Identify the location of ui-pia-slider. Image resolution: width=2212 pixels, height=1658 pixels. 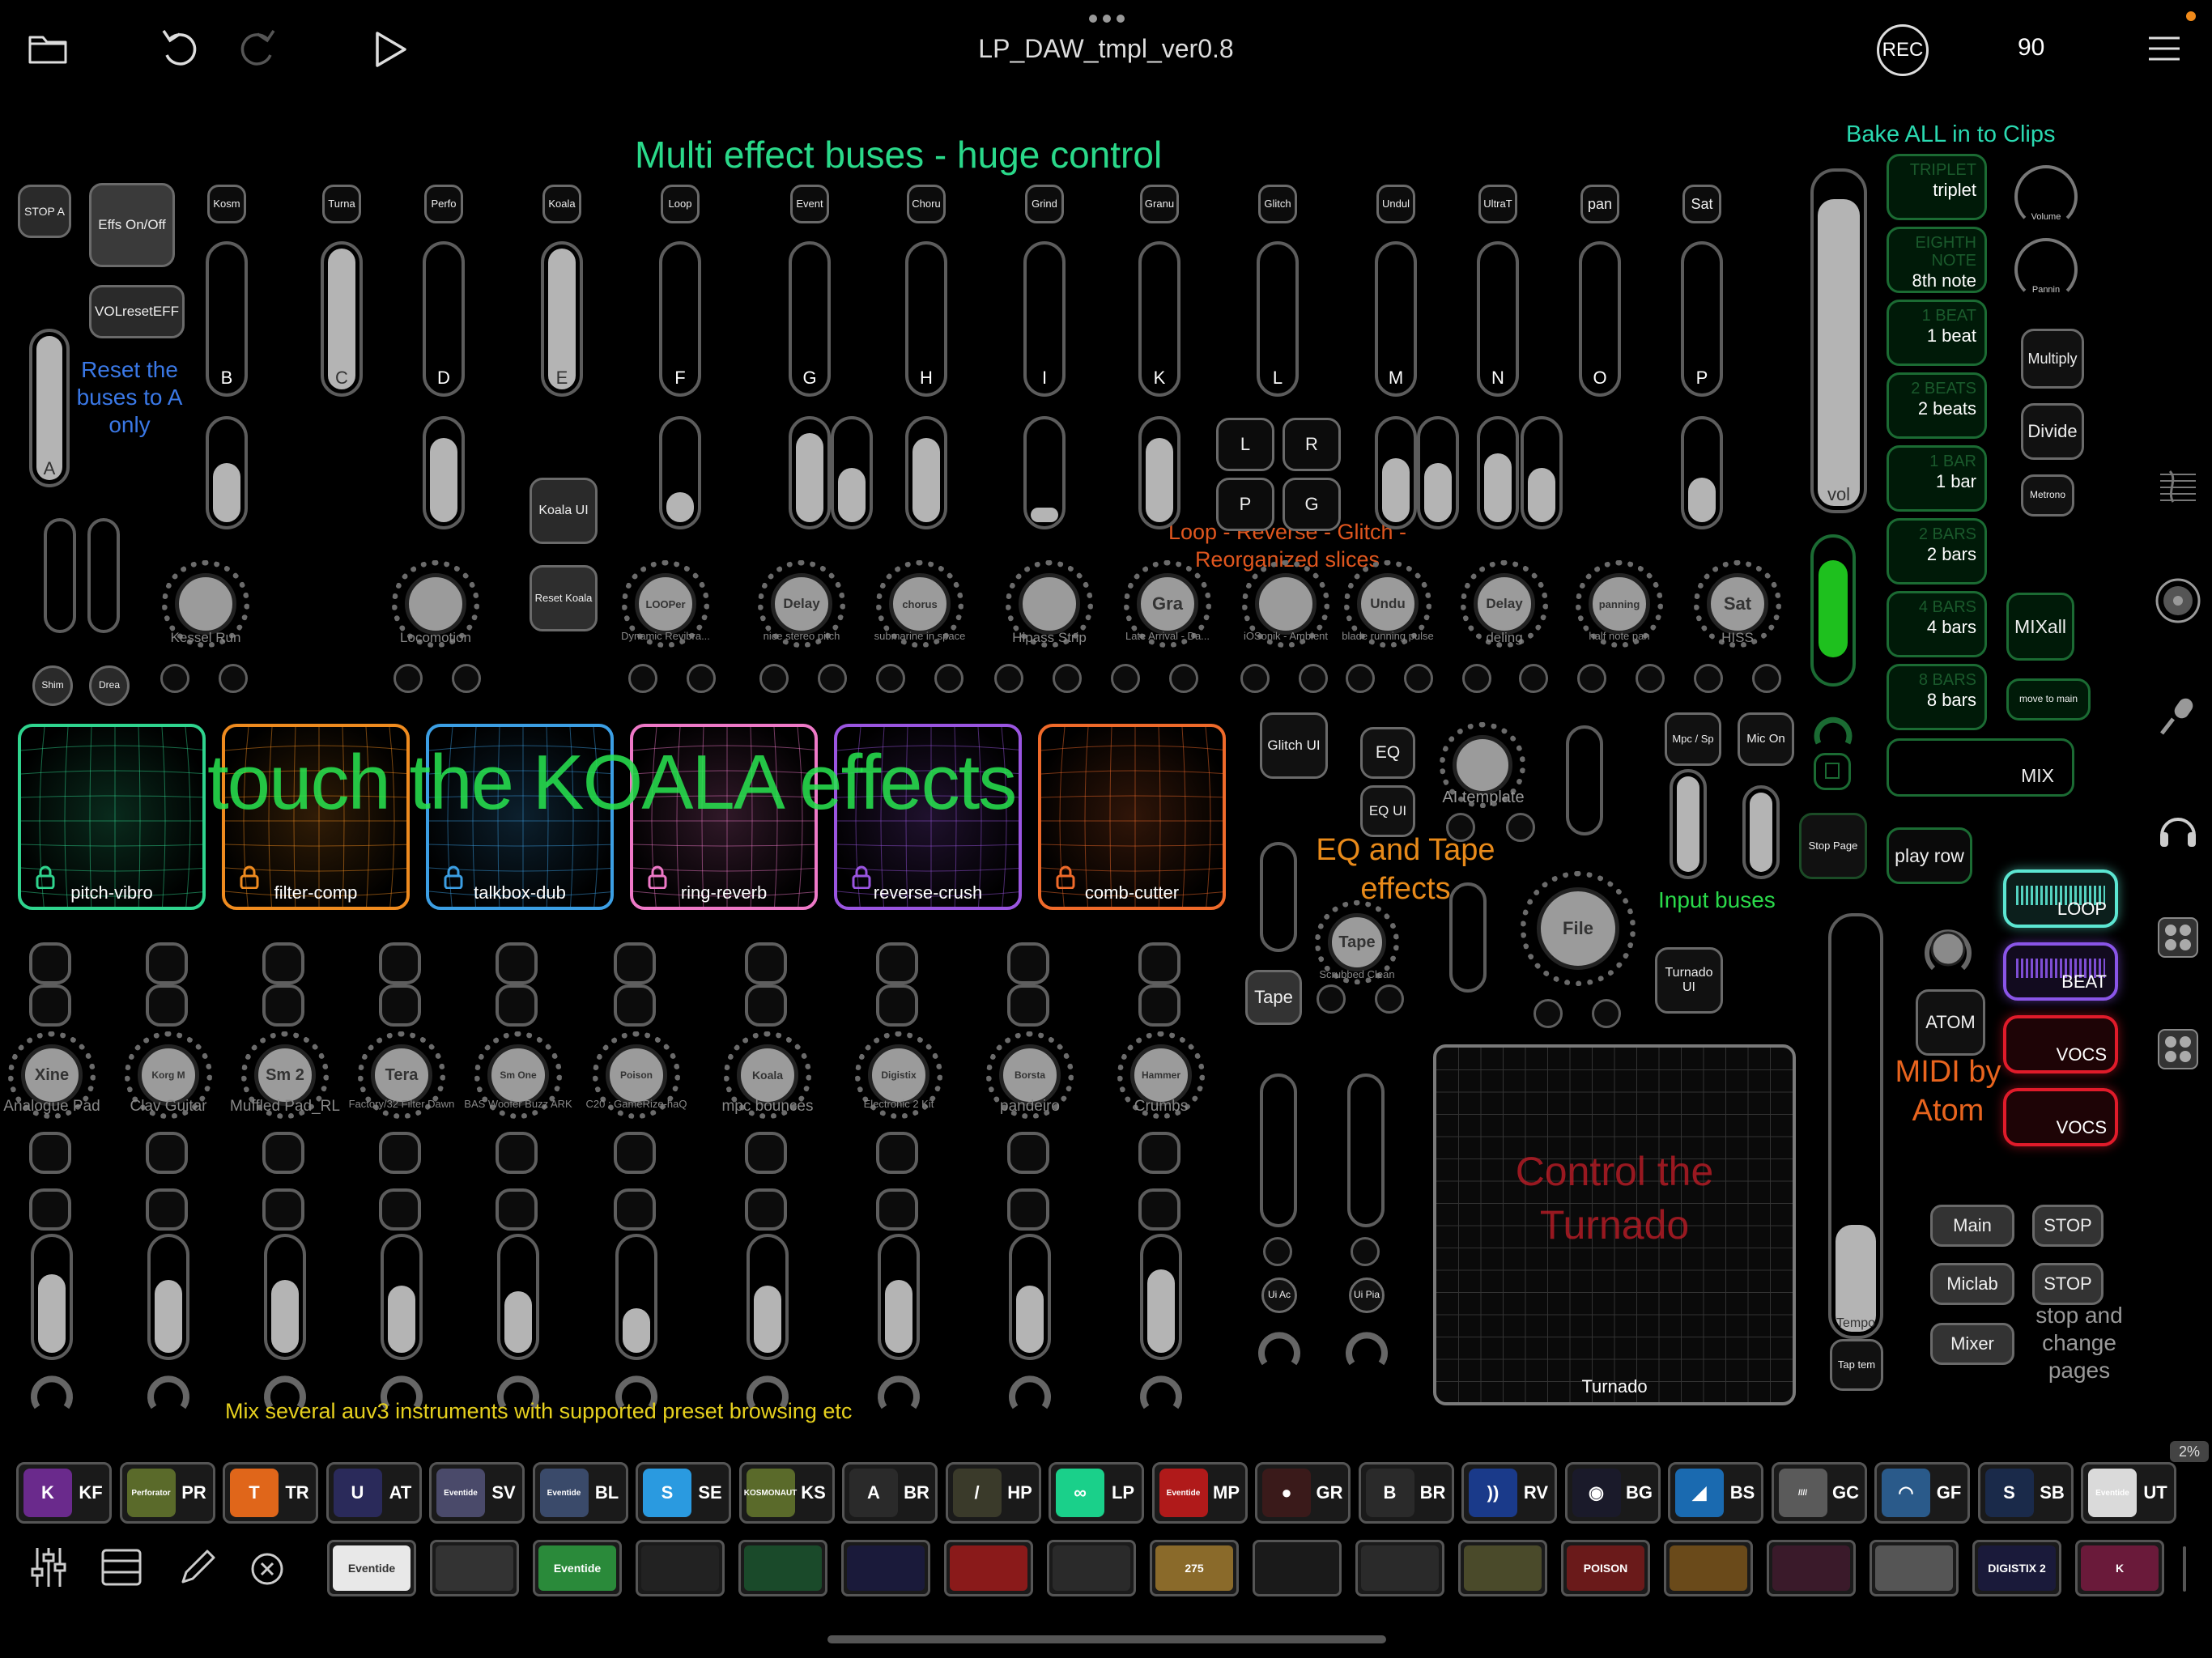
(1366, 1150).